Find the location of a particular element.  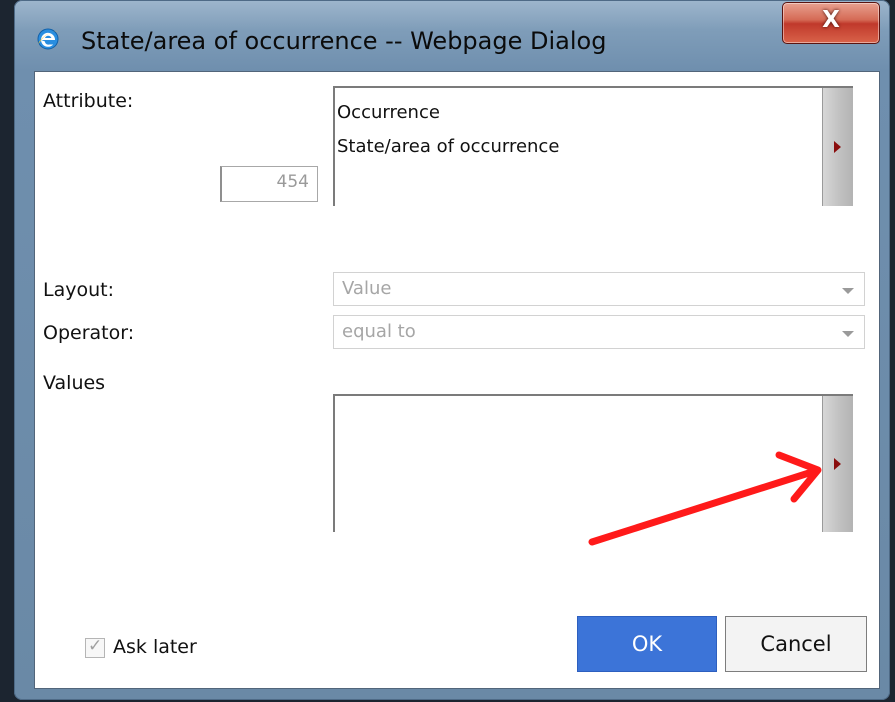

values-expand-button is located at coordinates (837, 464).